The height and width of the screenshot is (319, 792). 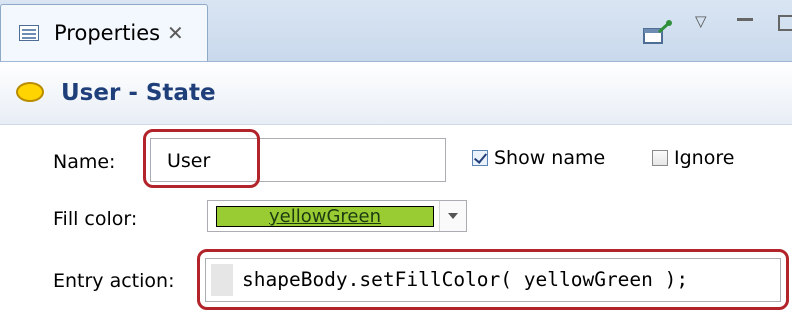 What do you see at coordinates (175, 33) in the screenshot?
I see `close-icon: ✕` at bounding box center [175, 33].